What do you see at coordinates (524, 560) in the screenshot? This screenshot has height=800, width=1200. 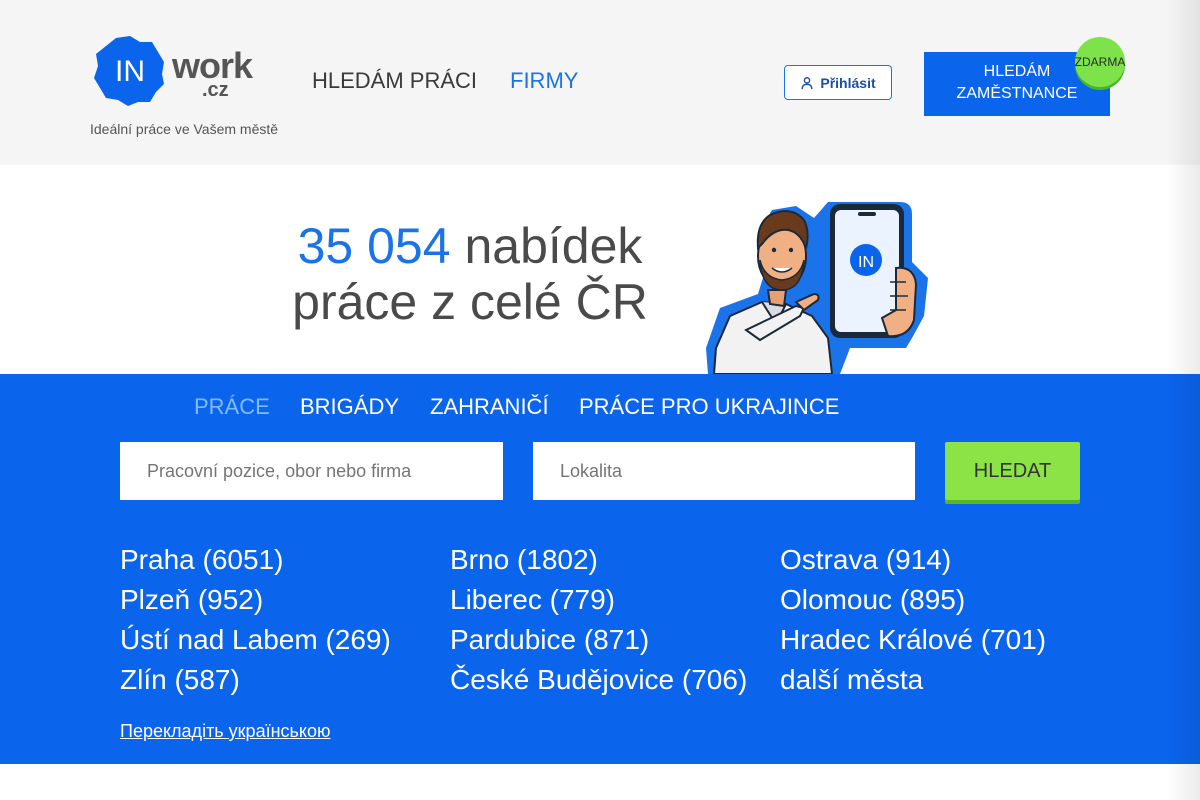 I see `city-link: Brno (1802)` at bounding box center [524, 560].